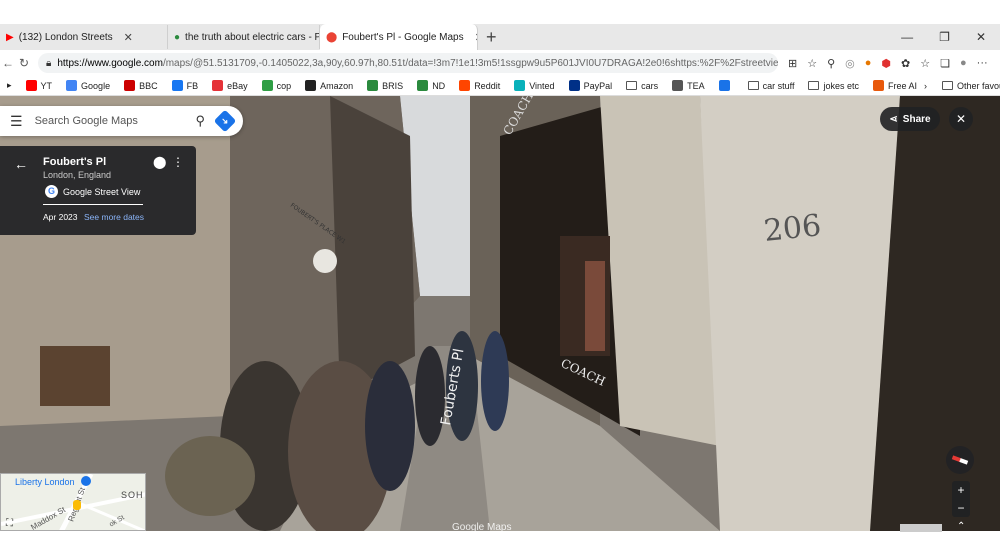 The height and width of the screenshot is (533, 1000). Describe the element at coordinates (109, 121) in the screenshot. I see `search-input: Search Google Maps` at that location.